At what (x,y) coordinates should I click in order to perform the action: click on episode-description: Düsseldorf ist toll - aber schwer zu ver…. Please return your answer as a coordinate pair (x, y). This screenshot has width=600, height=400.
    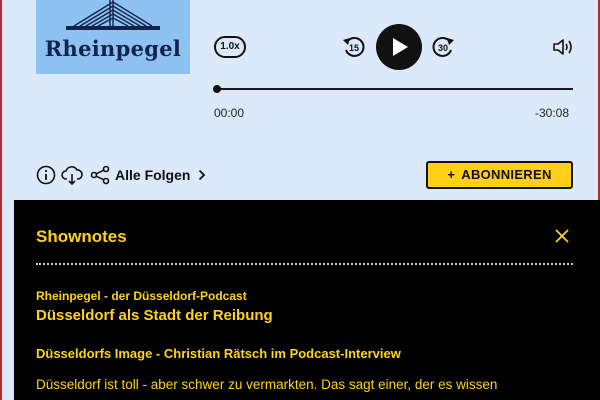
    Looking at the image, I should click on (267, 384).